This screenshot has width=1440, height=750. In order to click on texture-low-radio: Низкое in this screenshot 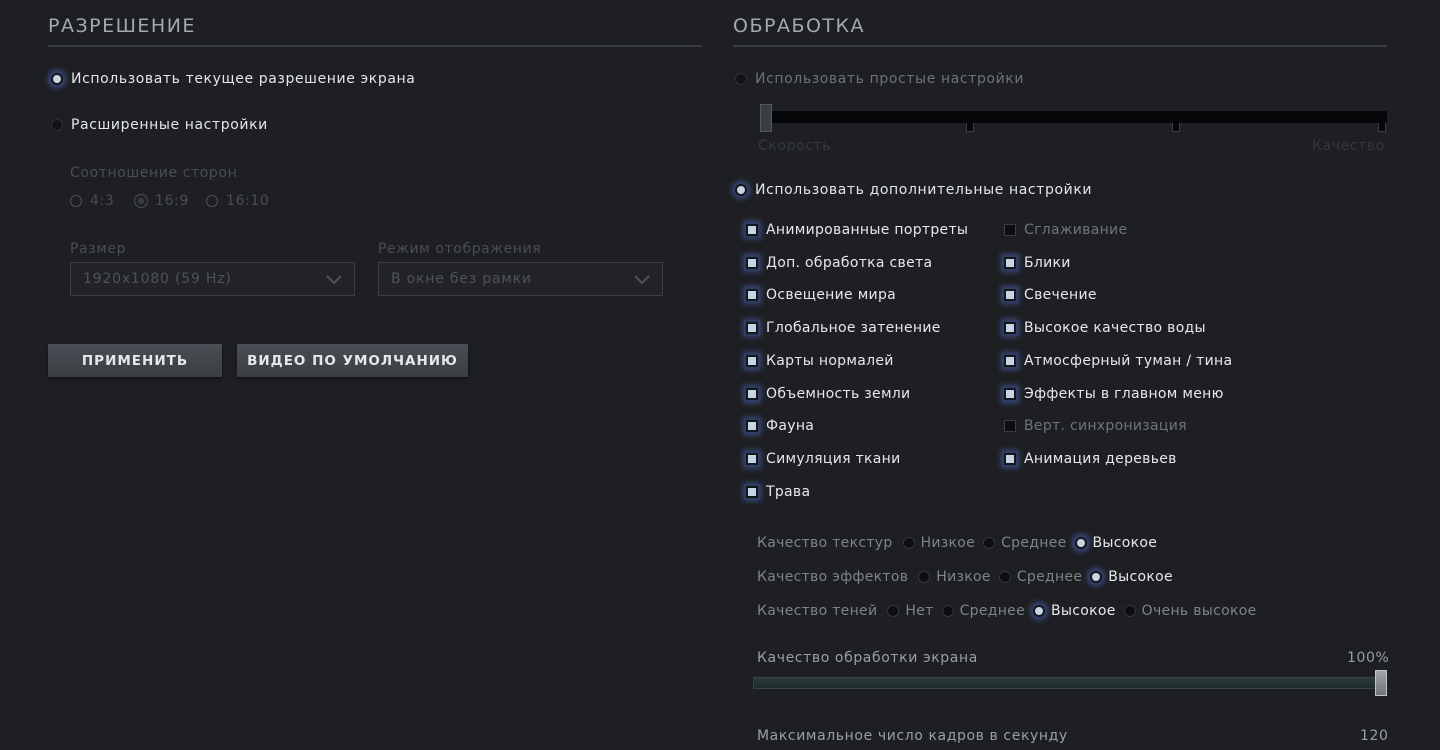, I will do `click(939, 543)`.